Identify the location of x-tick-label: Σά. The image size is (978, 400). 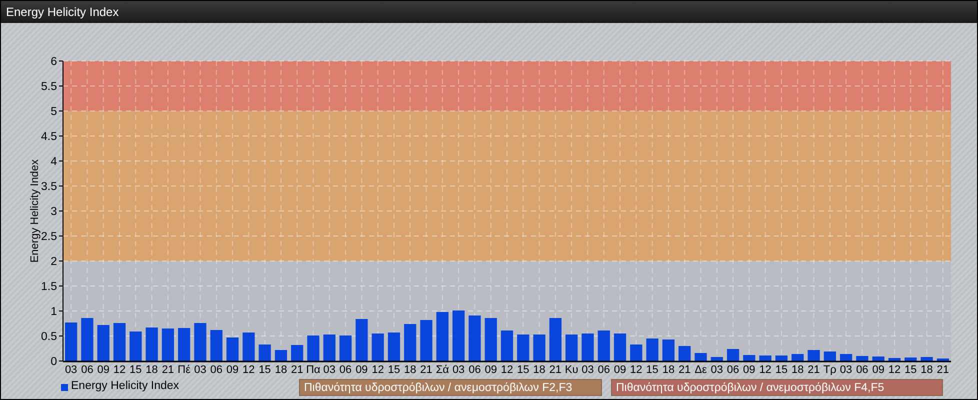
(442, 369).